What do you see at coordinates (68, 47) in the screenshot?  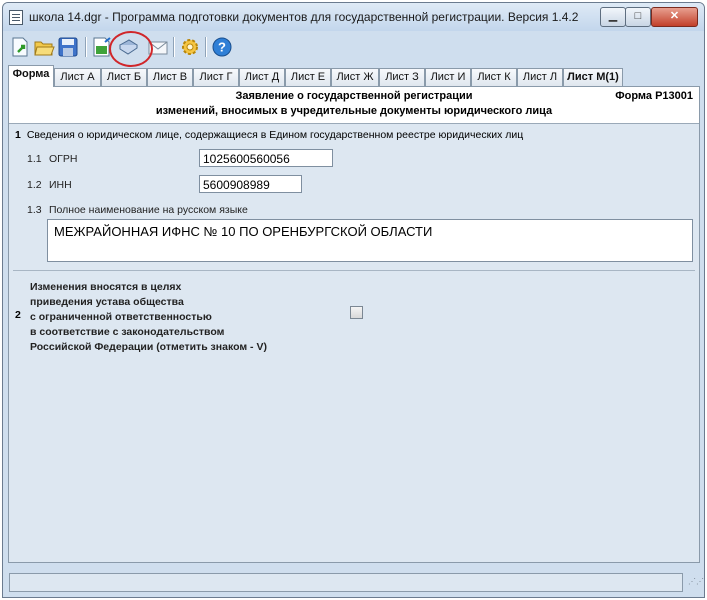 I see `save-disk-icon` at bounding box center [68, 47].